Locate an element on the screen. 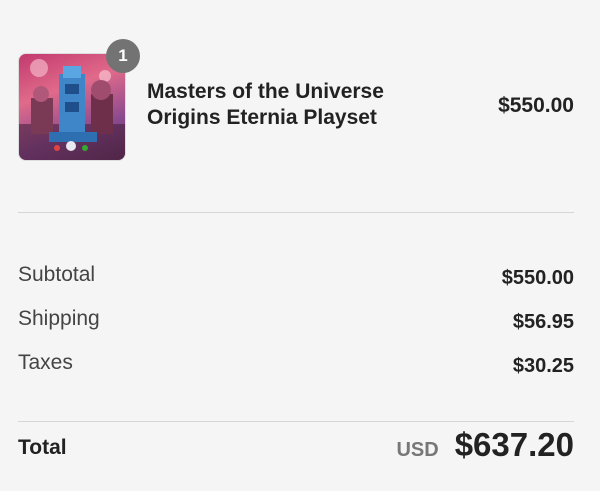  taxes-value: $30.25 is located at coordinates (543, 366).